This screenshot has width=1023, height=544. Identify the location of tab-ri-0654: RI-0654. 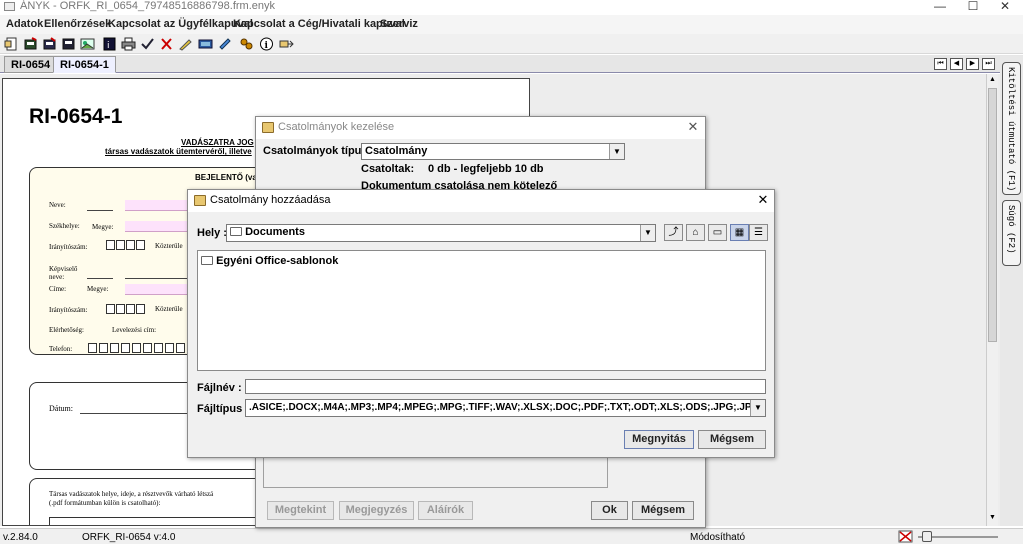
(31, 64).